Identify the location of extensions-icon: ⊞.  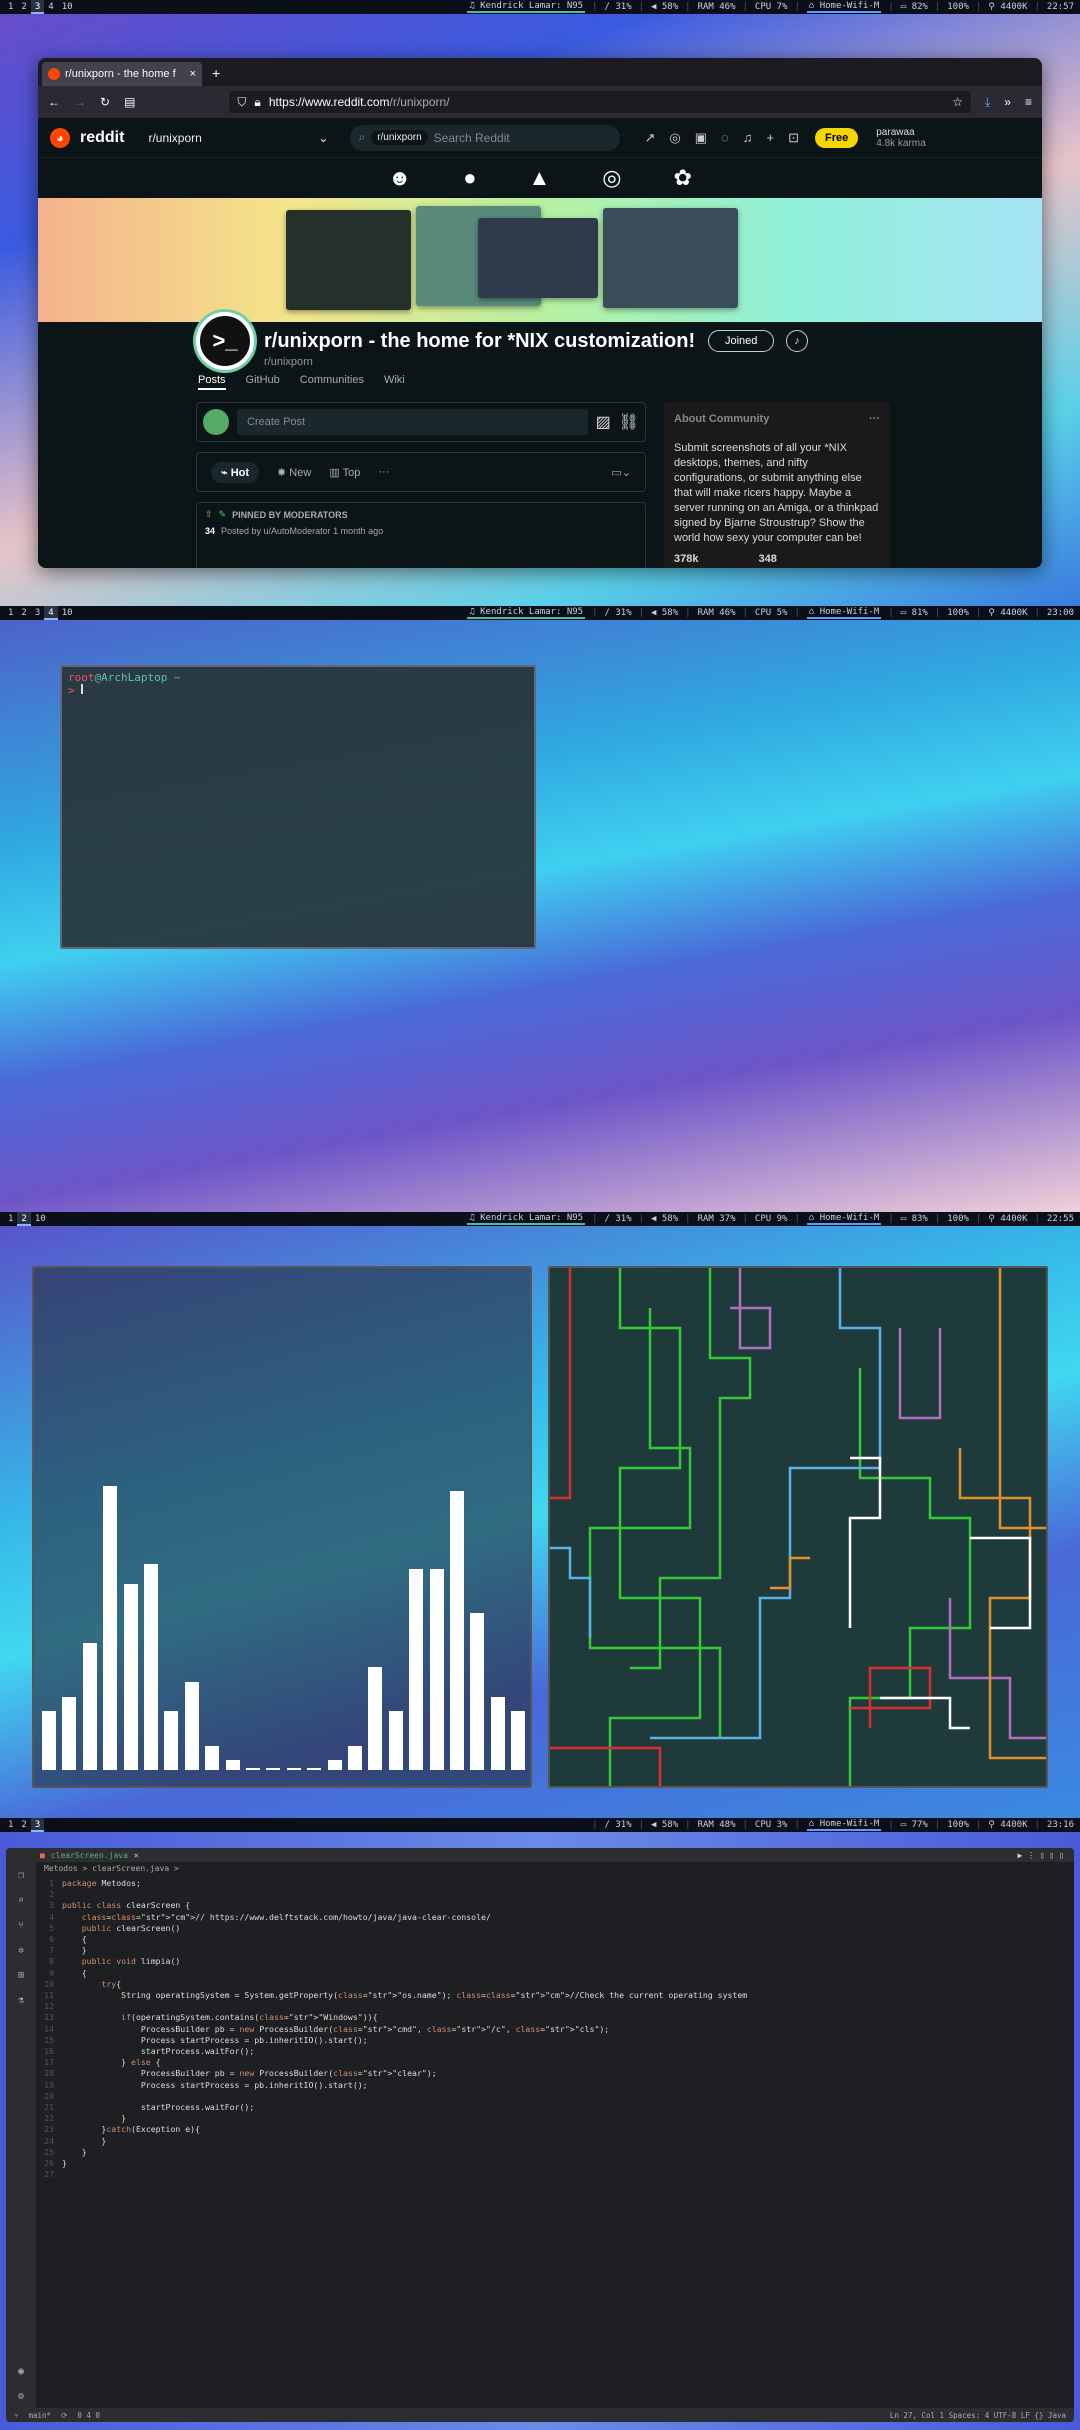
(21, 1975).